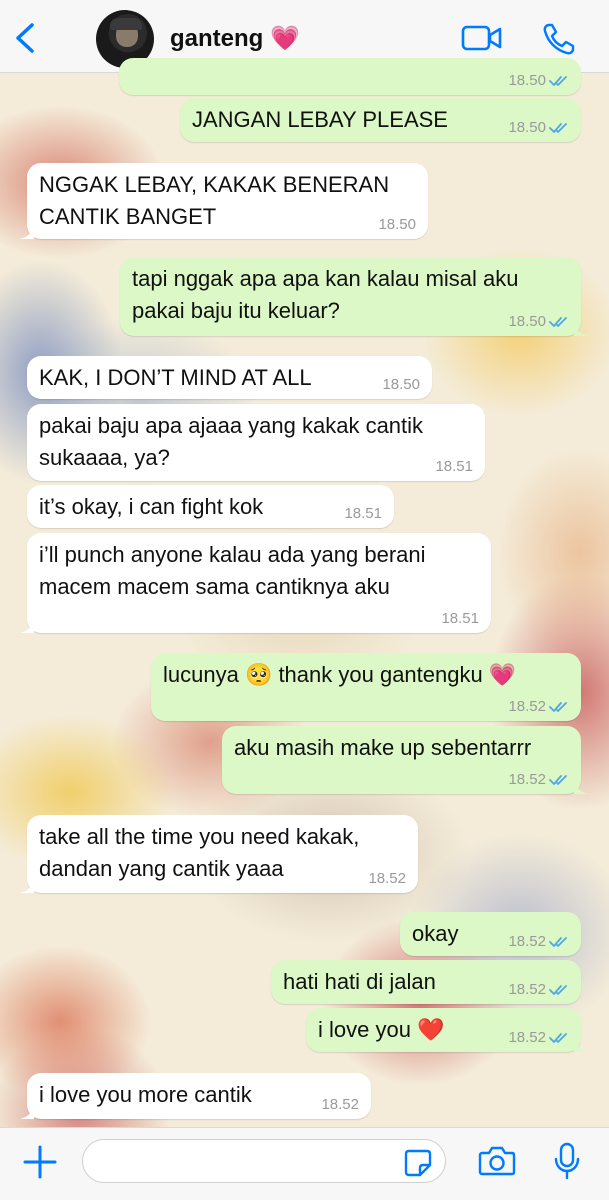 The height and width of the screenshot is (1200, 609). Describe the element at coordinates (40, 1162) in the screenshot. I see `plus-icon` at that location.